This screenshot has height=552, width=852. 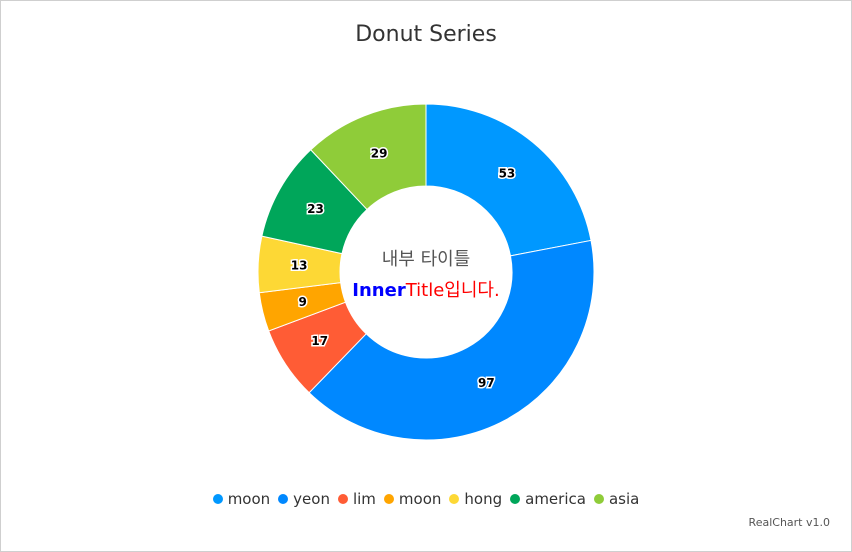 What do you see at coordinates (311, 499) in the screenshot?
I see `legend-label: yeon` at bounding box center [311, 499].